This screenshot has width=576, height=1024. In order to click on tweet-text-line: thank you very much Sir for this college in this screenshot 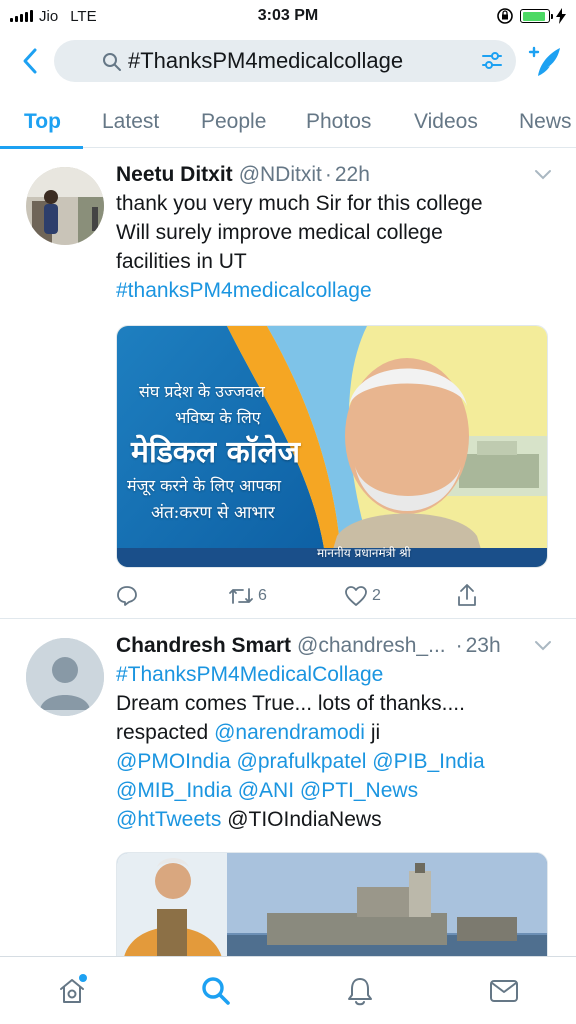, I will do `click(299, 203)`.